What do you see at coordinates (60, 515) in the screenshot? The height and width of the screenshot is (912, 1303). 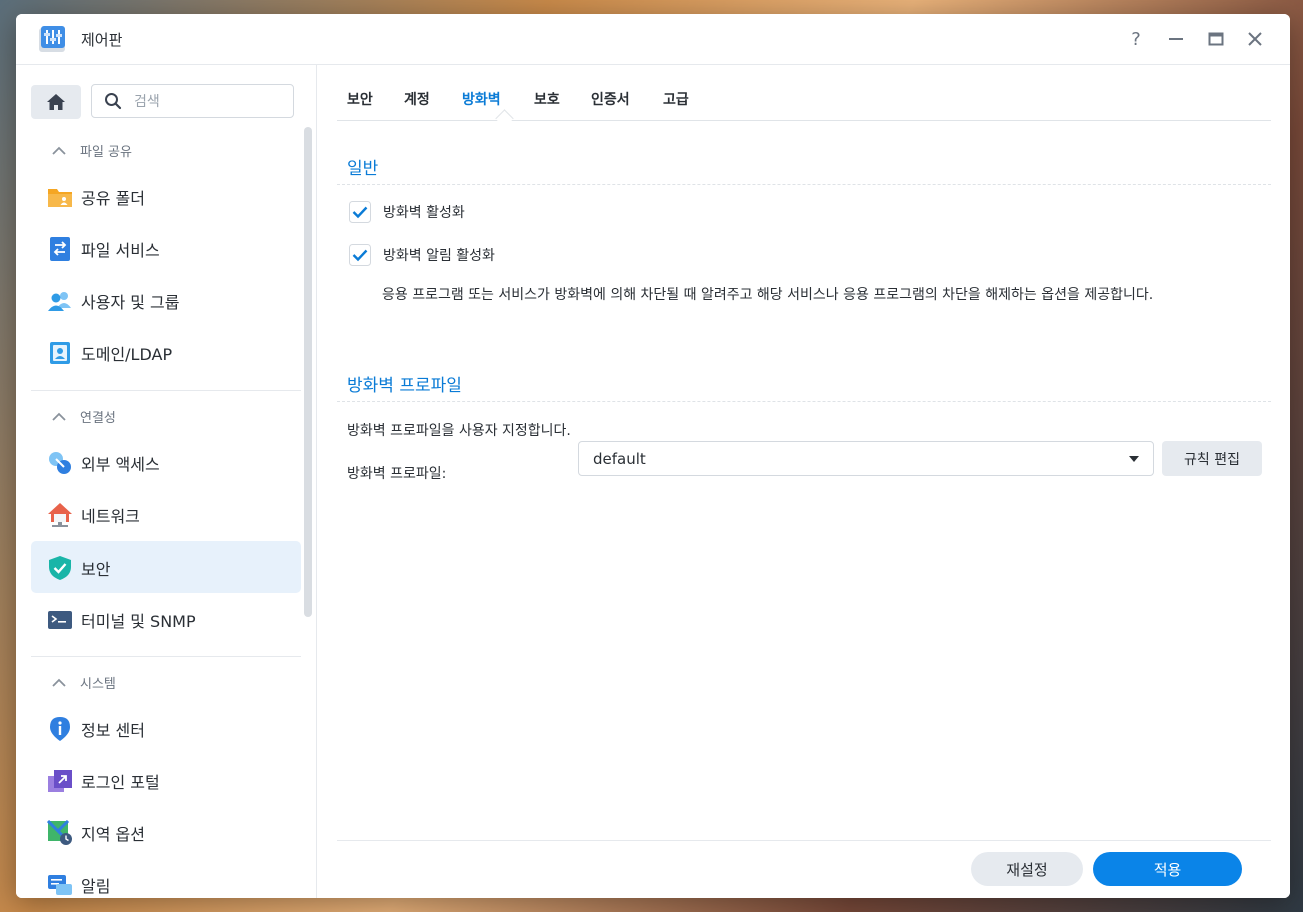 I see `network-icon` at bounding box center [60, 515].